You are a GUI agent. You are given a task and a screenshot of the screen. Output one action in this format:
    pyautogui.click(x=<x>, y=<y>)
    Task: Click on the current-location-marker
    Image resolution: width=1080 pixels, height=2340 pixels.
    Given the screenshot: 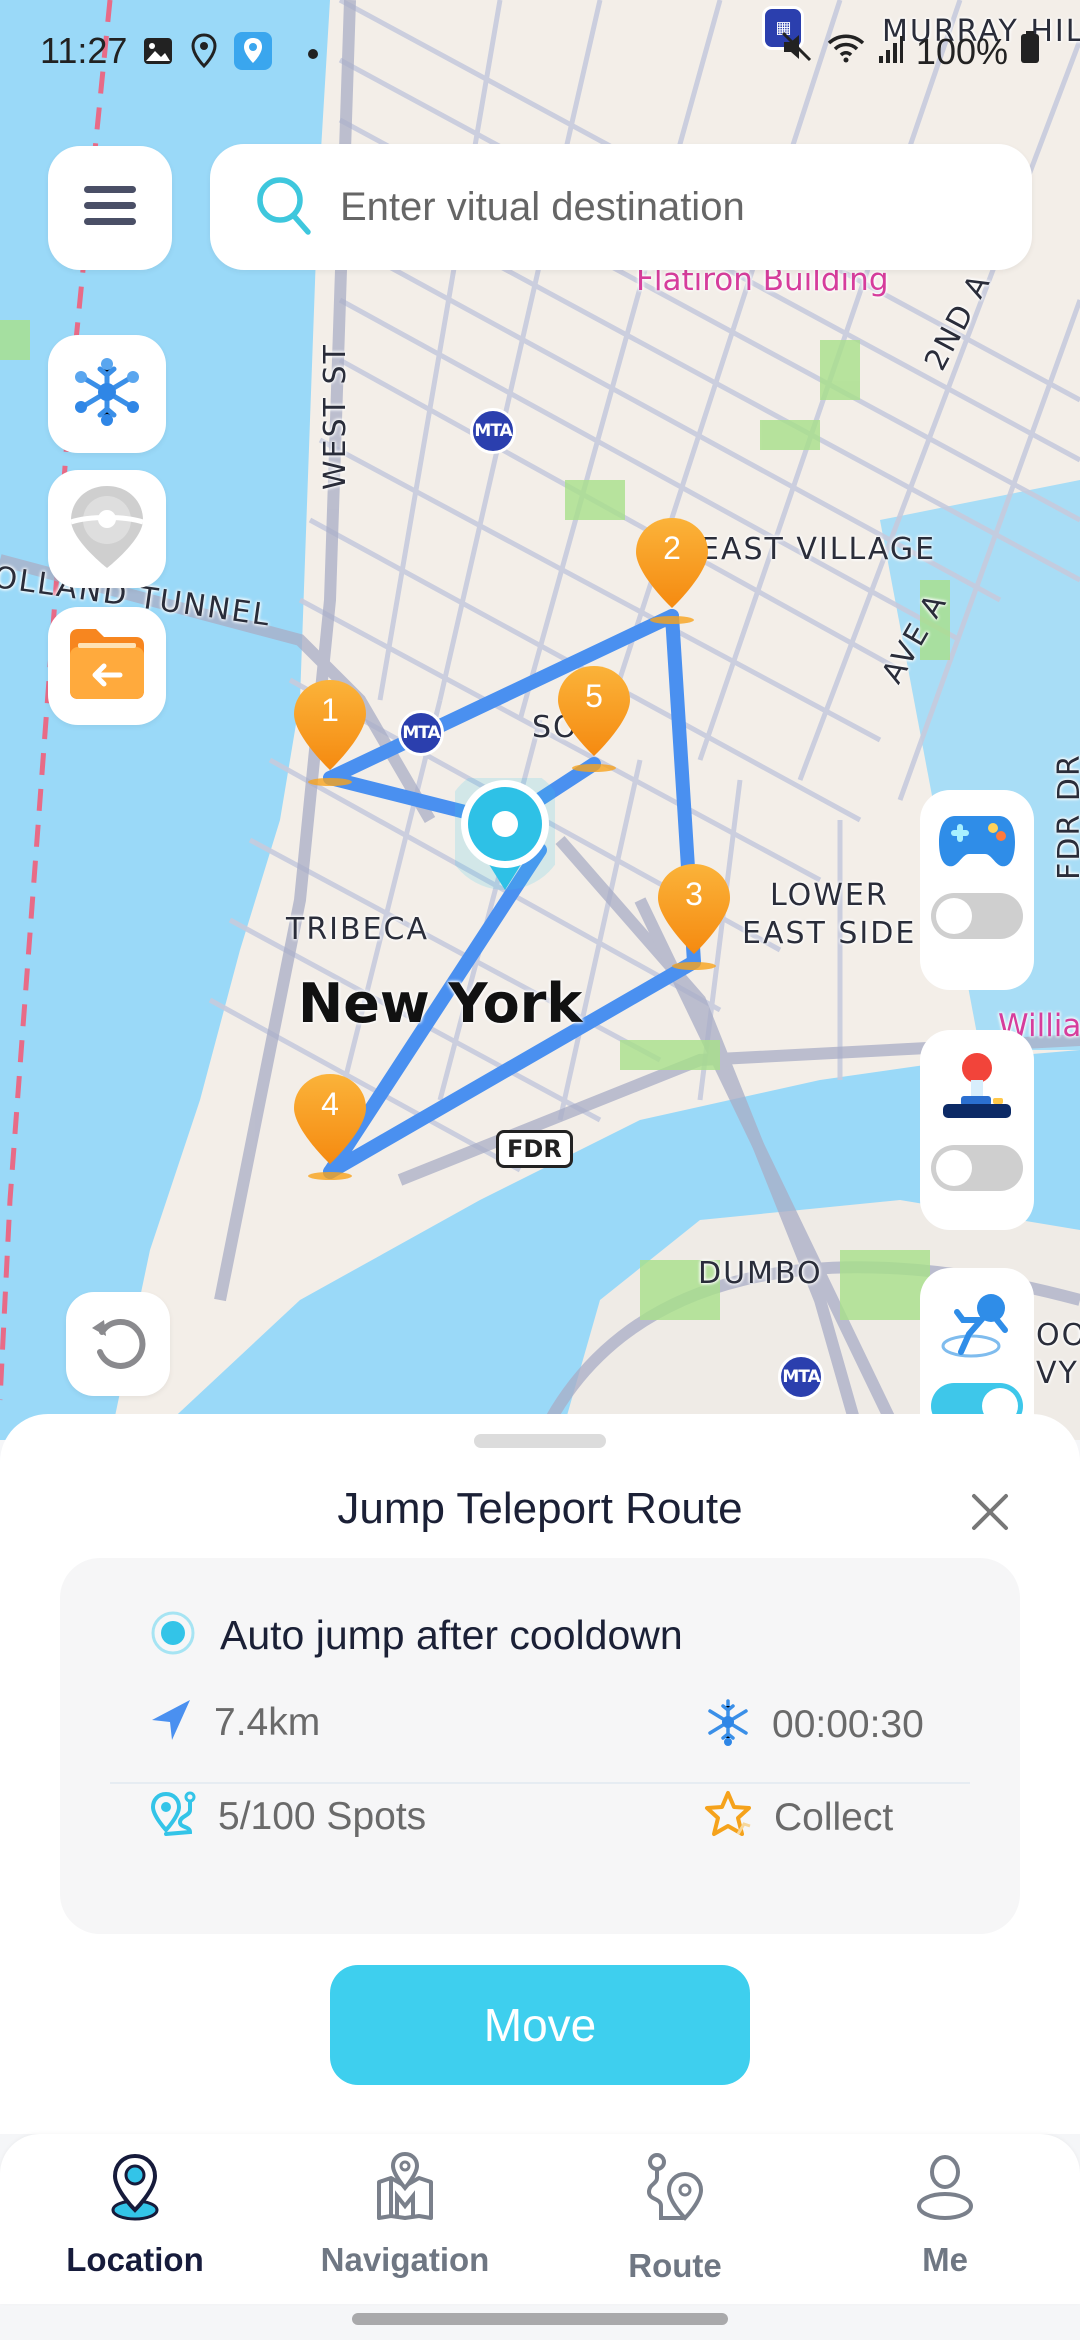 What is the action you would take?
    pyautogui.click(x=505, y=832)
    